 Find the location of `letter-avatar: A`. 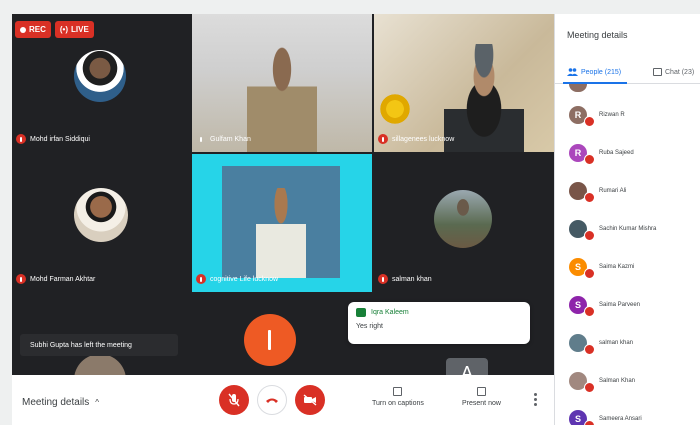

letter-avatar: A is located at coordinates (467, 367).